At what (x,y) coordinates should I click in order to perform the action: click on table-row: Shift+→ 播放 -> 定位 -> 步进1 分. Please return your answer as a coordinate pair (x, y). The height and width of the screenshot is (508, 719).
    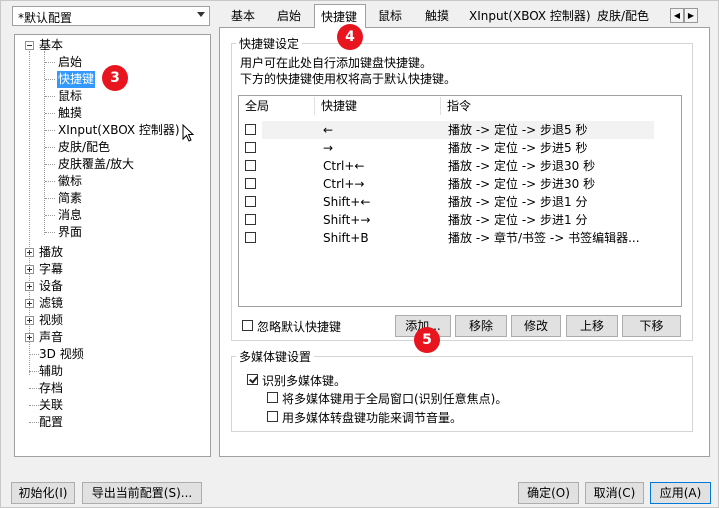
    Looking at the image, I should click on (450, 220).